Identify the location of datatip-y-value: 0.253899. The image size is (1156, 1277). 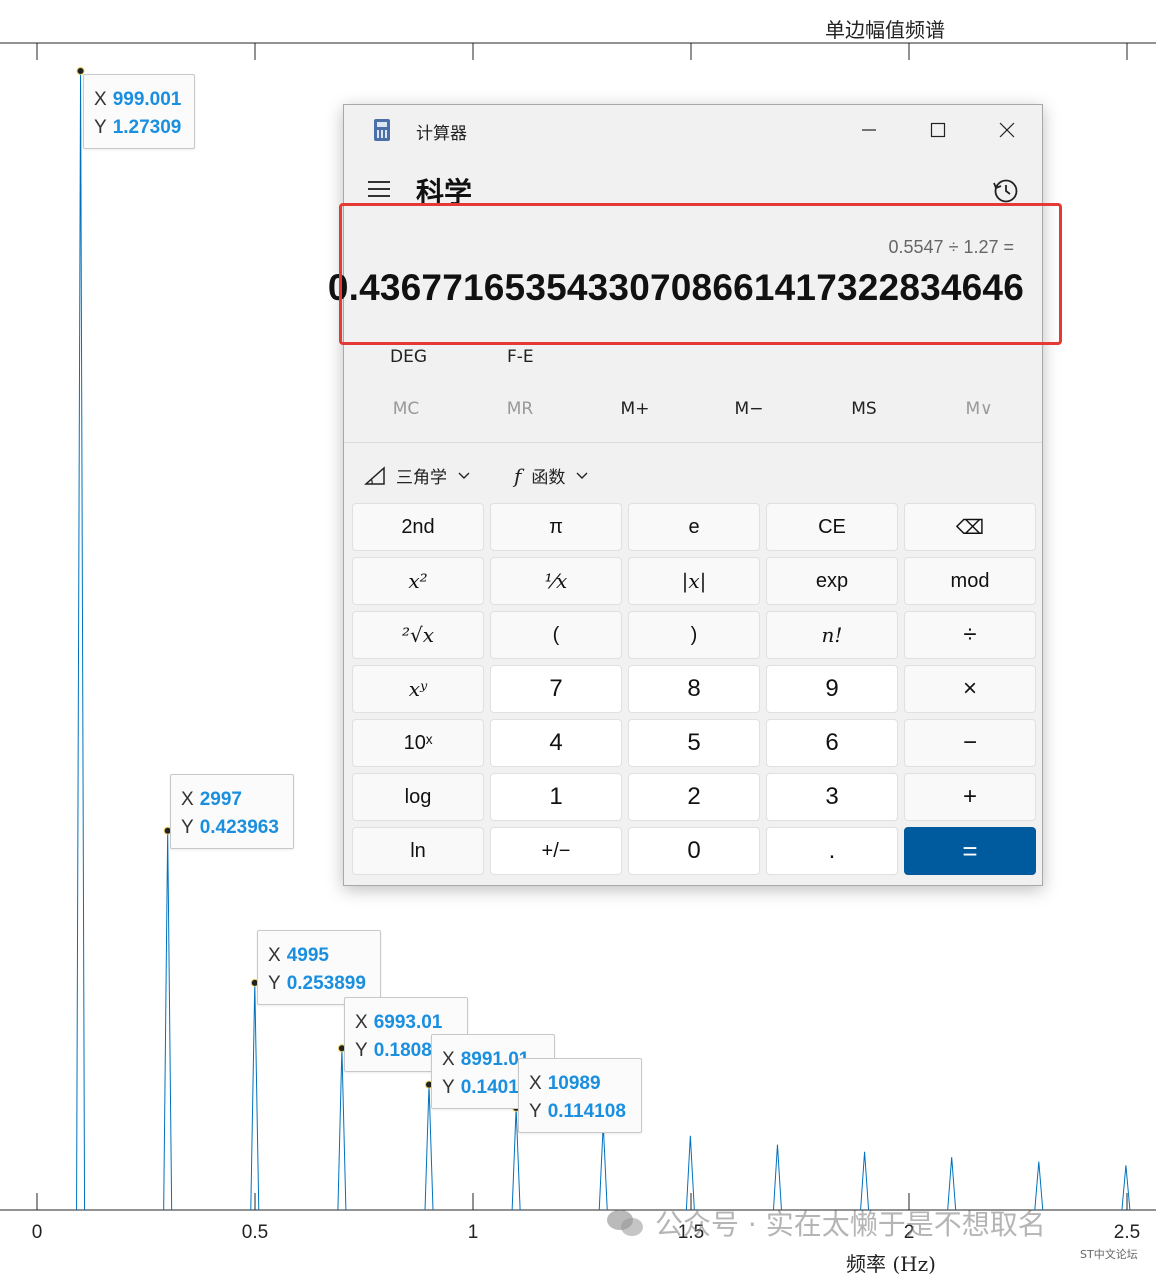
(326, 983).